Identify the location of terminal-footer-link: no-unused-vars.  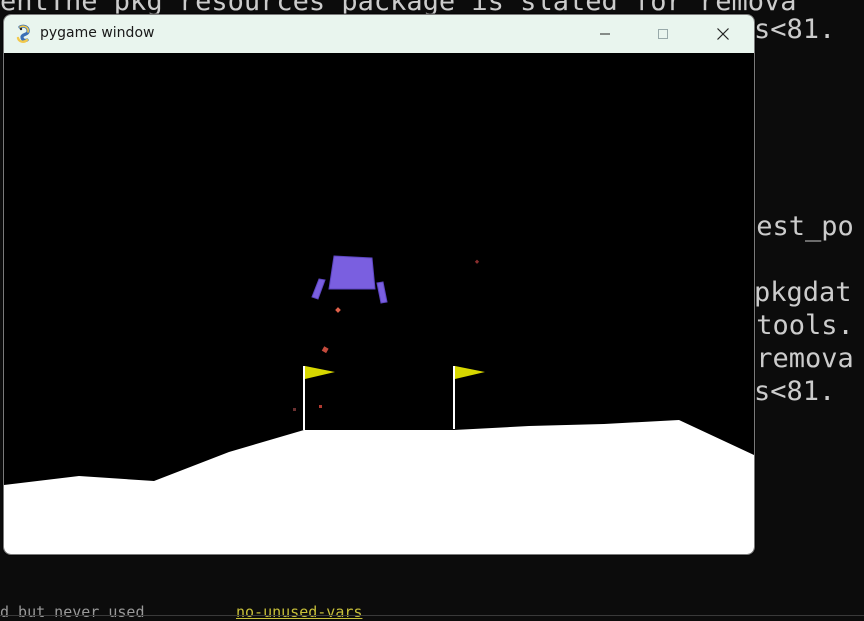
(299, 612).